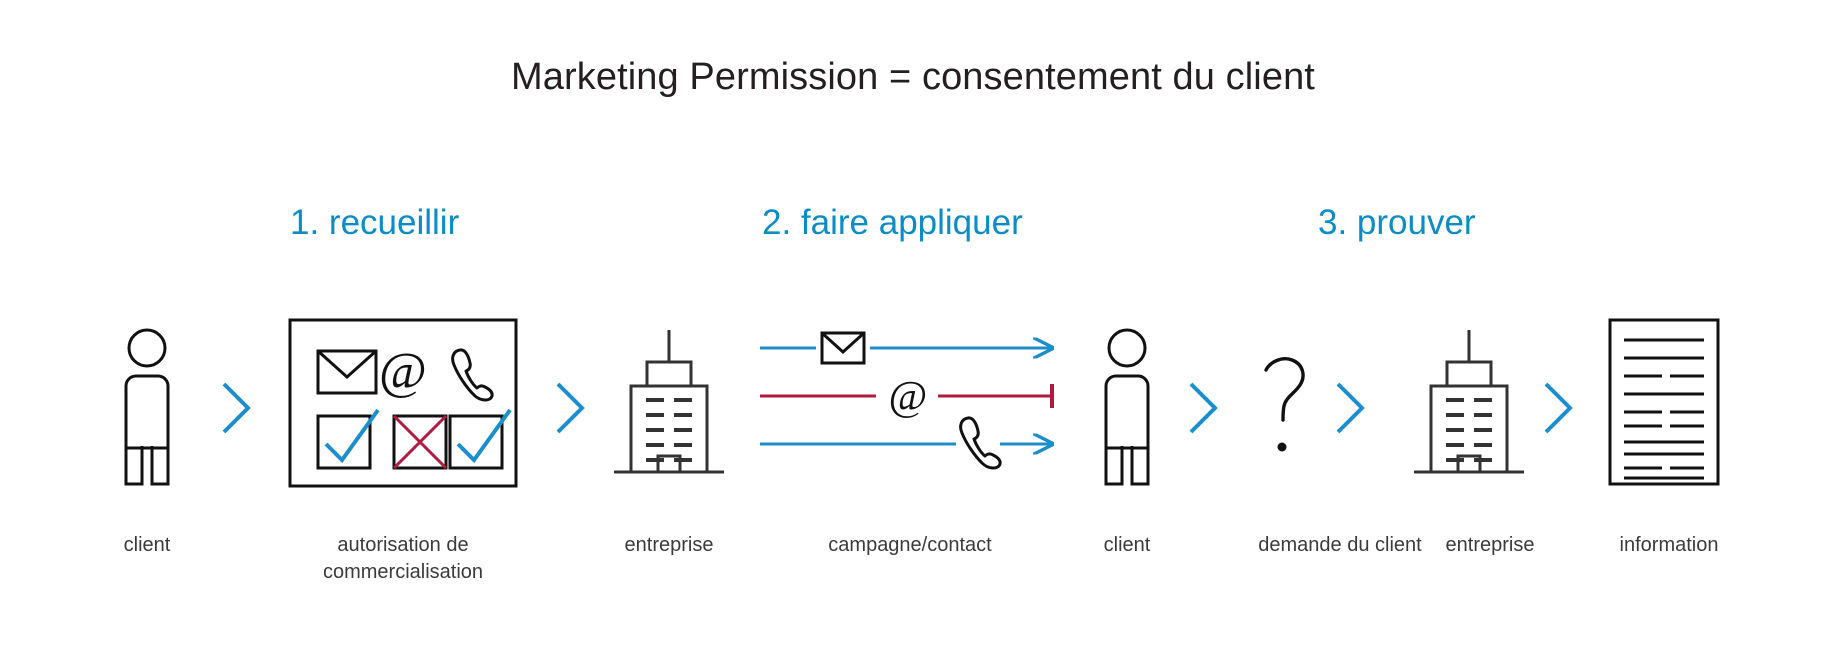  What do you see at coordinates (1490, 545) in the screenshot?
I see `caption-company-2: entreprise` at bounding box center [1490, 545].